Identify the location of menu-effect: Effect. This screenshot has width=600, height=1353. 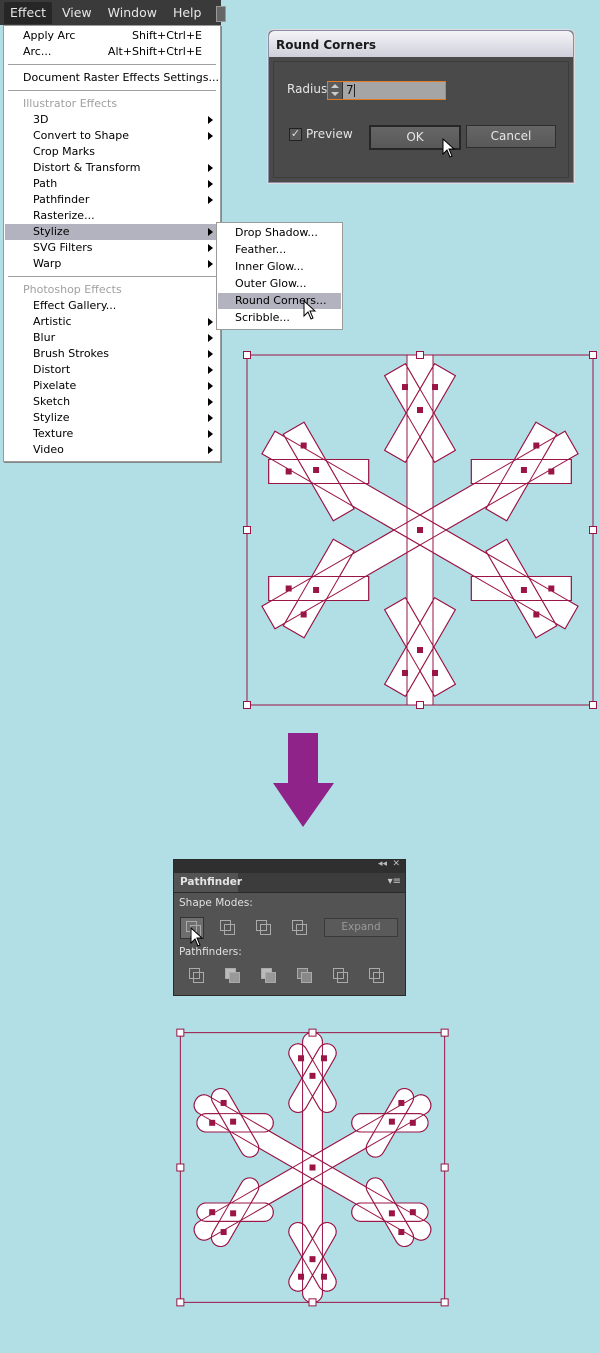
(28, 12).